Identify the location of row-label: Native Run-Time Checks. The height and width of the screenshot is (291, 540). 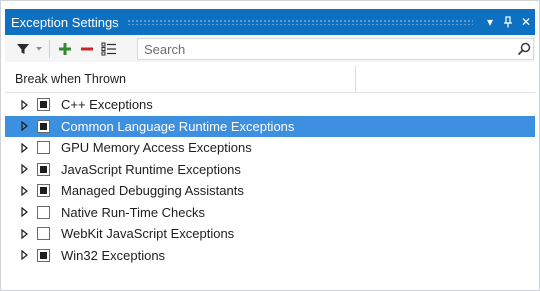
(133, 212).